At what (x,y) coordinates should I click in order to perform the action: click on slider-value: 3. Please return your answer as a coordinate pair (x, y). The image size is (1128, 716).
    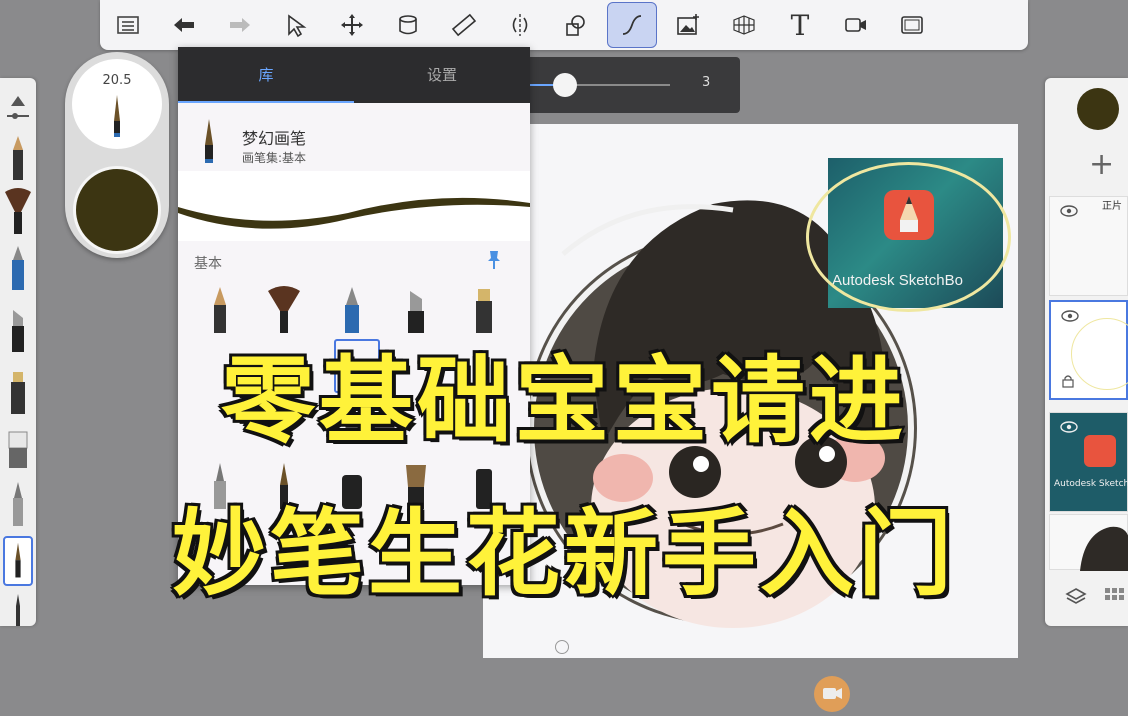
    Looking at the image, I should click on (706, 82).